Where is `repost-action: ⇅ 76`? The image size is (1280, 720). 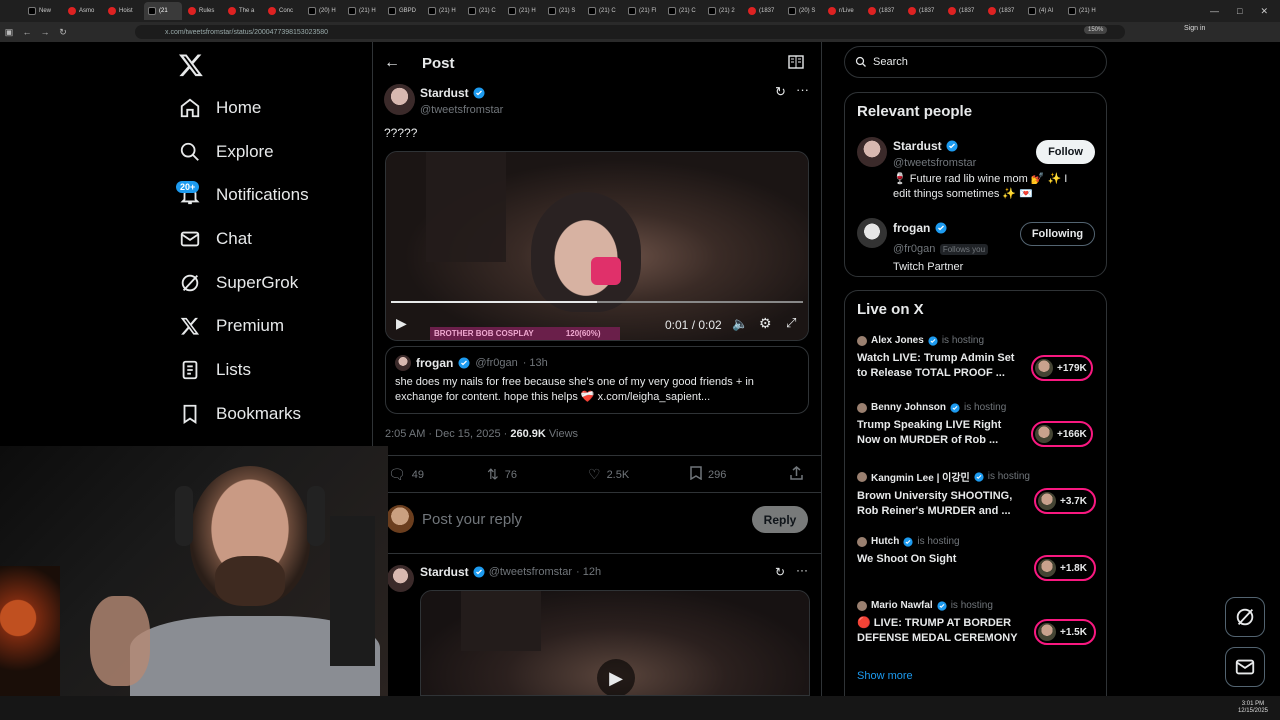
repost-action: ⇅ 76 is located at coordinates (502, 474).